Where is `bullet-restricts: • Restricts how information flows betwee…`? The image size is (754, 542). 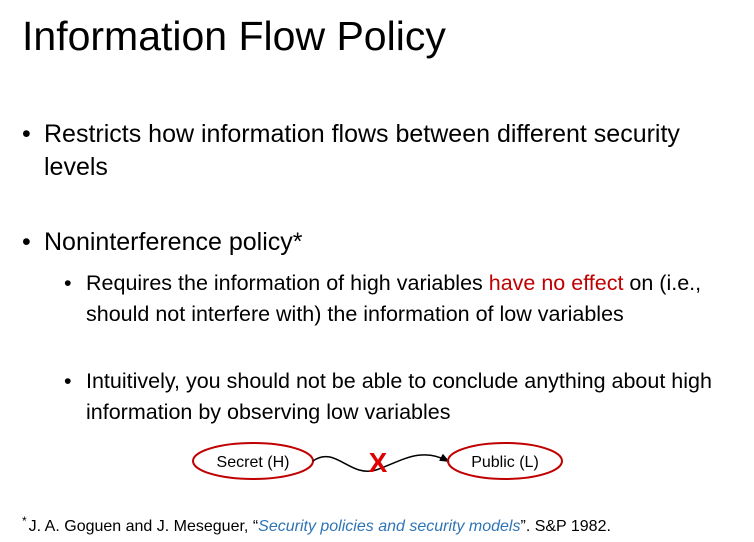 bullet-restricts: • Restricts how information flows betwee… is located at coordinates (382, 151).